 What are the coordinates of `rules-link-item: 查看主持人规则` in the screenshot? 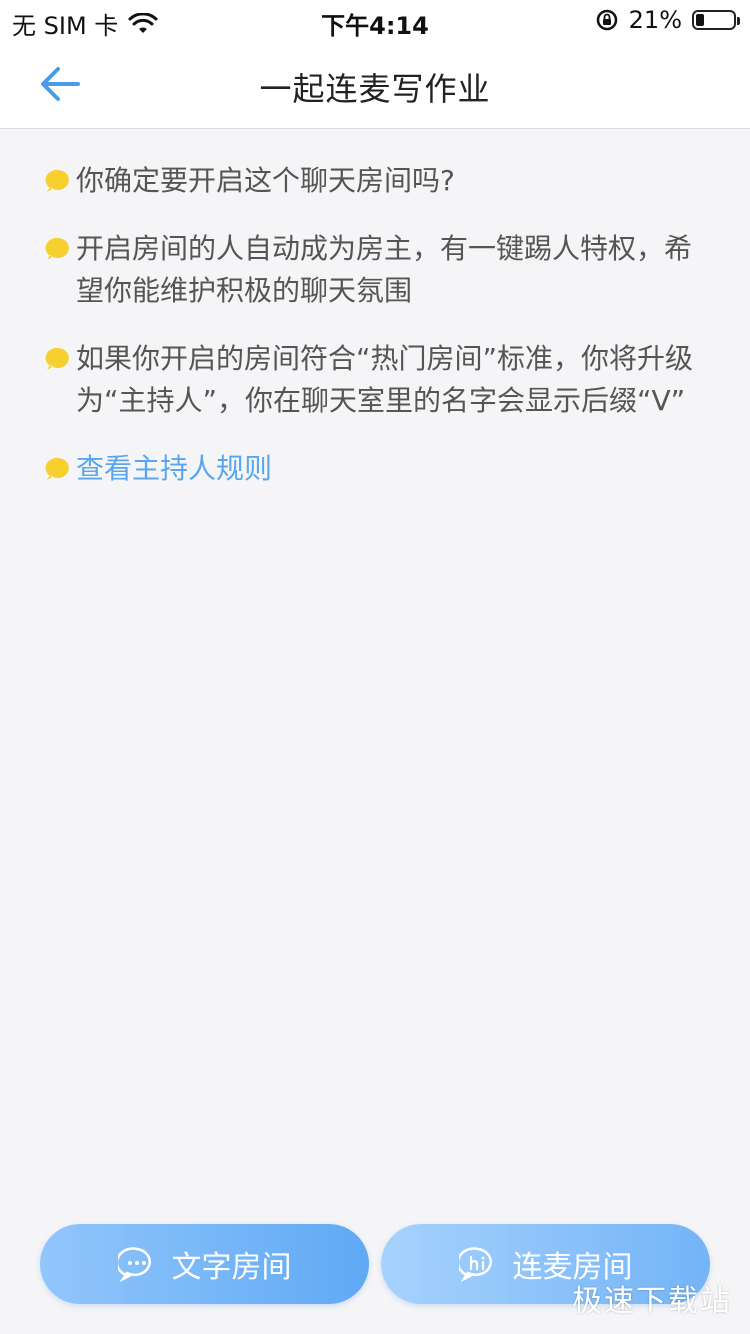 It's located at (370, 469).